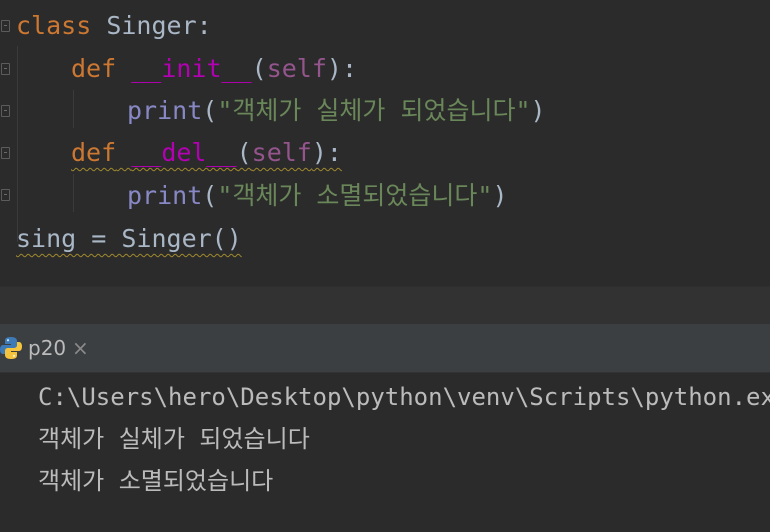 This screenshot has width=770, height=532. I want to click on class-name: Singer:, so click(151, 25).